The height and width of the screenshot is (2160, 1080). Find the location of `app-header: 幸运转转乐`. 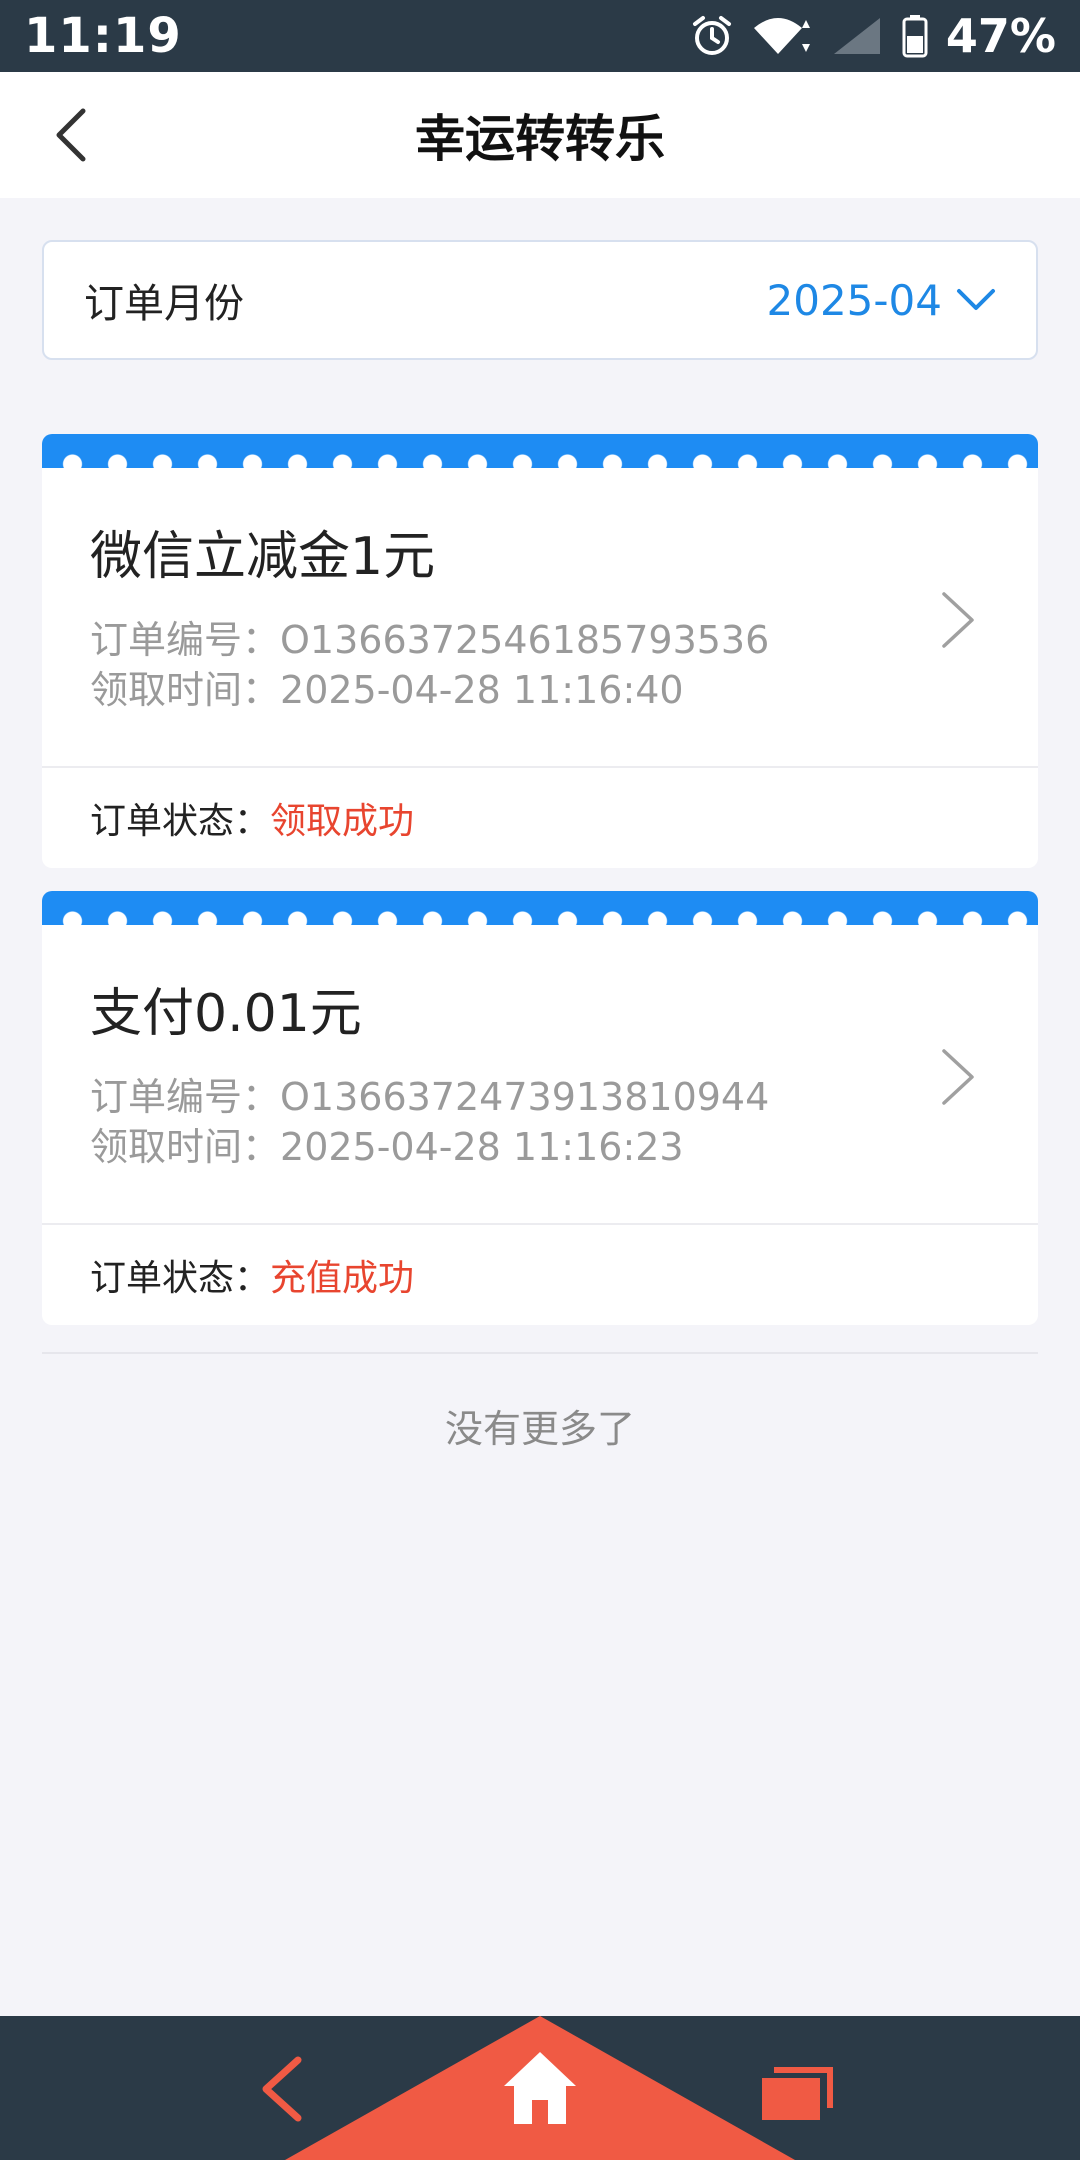

app-header: 幸运转转乐 is located at coordinates (540, 135).